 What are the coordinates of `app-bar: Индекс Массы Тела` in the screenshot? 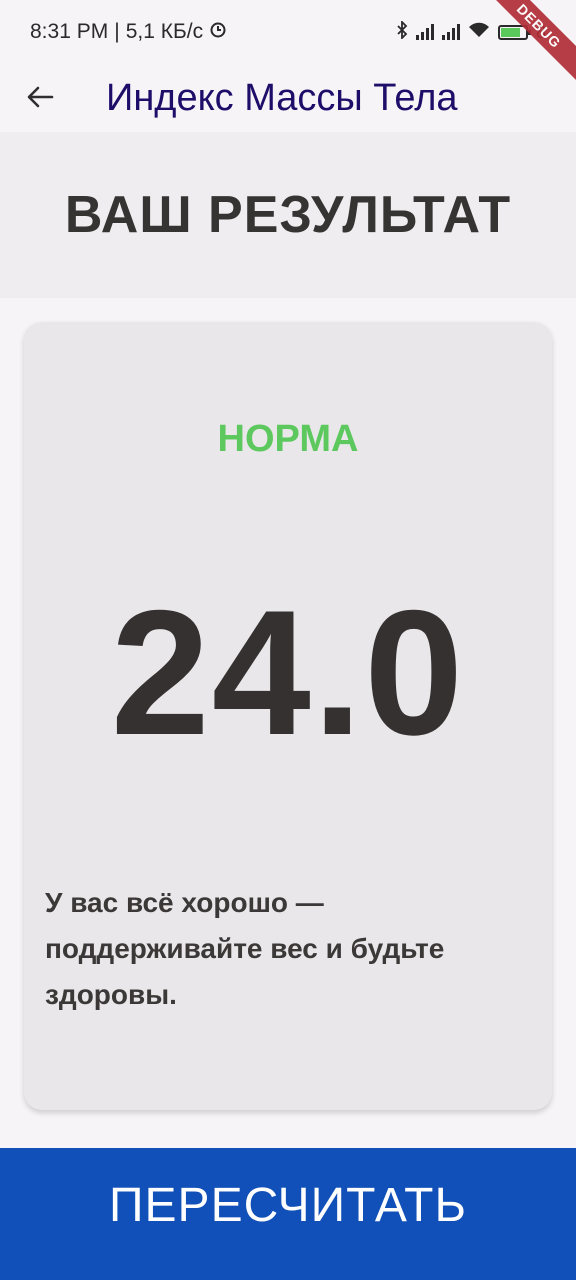 It's located at (288, 98).